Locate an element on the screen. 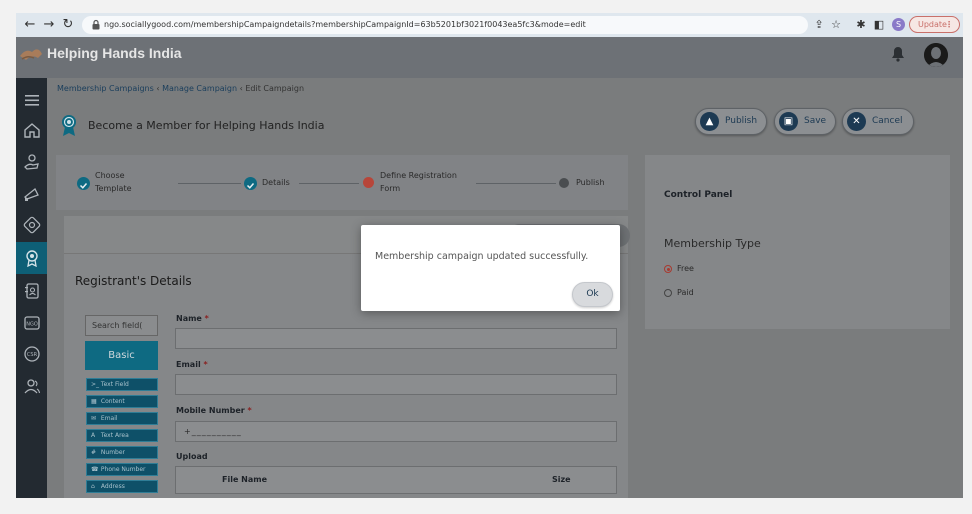 The width and height of the screenshot is (972, 514). svg-text: CSR is located at coordinates (32, 355).